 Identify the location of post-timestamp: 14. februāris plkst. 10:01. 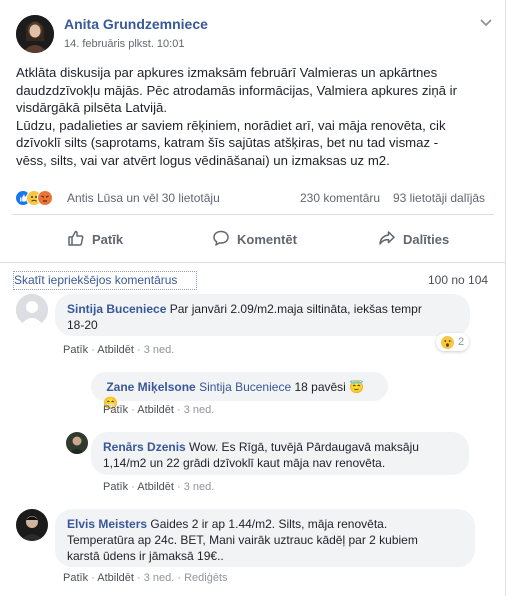
(124, 44).